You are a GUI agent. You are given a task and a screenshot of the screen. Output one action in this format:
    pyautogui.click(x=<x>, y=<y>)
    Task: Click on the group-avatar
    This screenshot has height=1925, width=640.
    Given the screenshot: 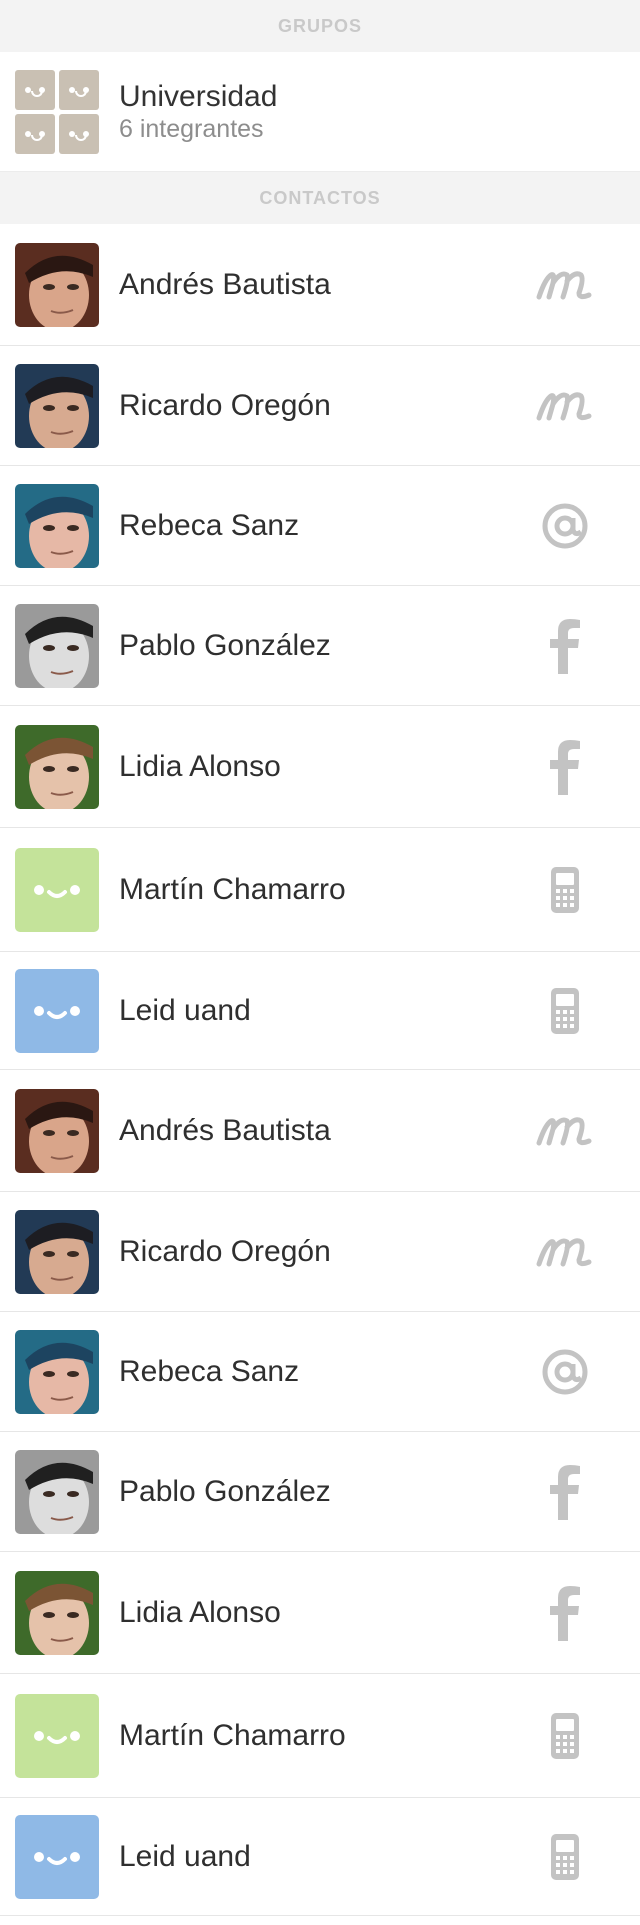 What is the action you would take?
    pyautogui.click(x=57, y=111)
    